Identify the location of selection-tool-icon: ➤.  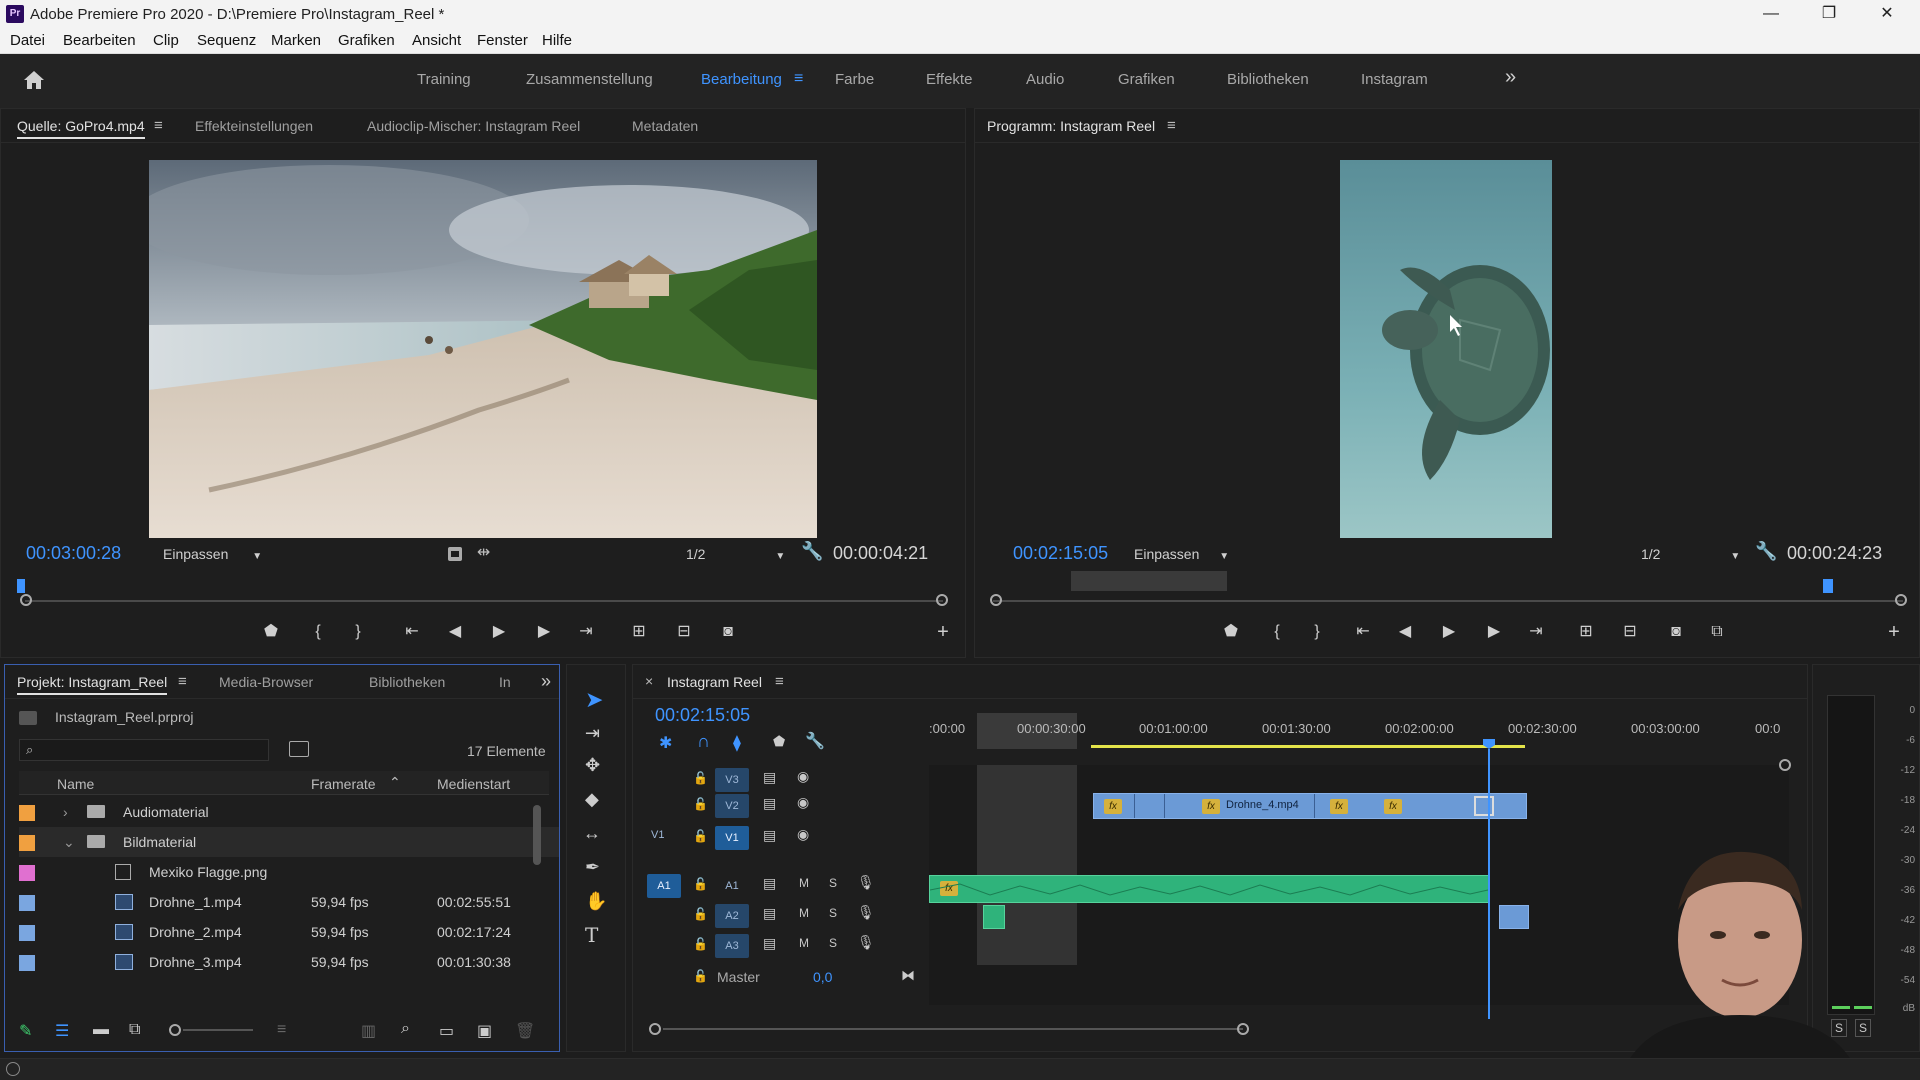
(594, 700).